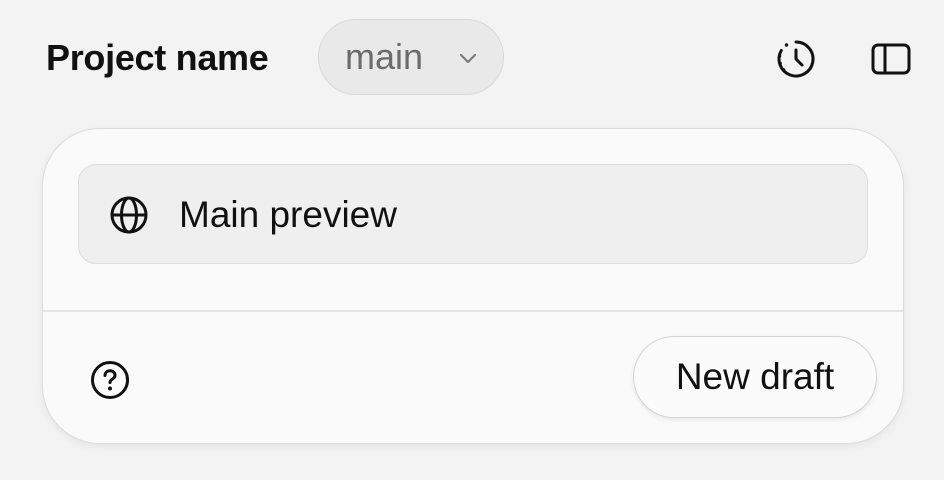 This screenshot has width=944, height=480. I want to click on toggle-sidebar-button, so click(891, 59).